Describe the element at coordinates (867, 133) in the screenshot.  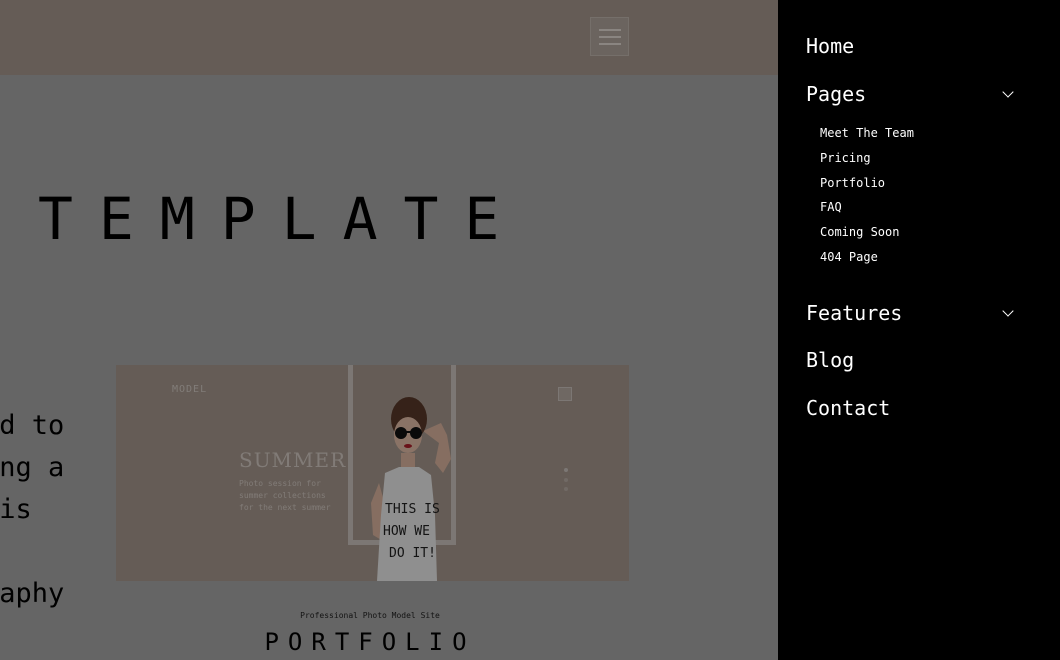
I see `nav-sub-meet-the-team: Meet The Team` at that location.